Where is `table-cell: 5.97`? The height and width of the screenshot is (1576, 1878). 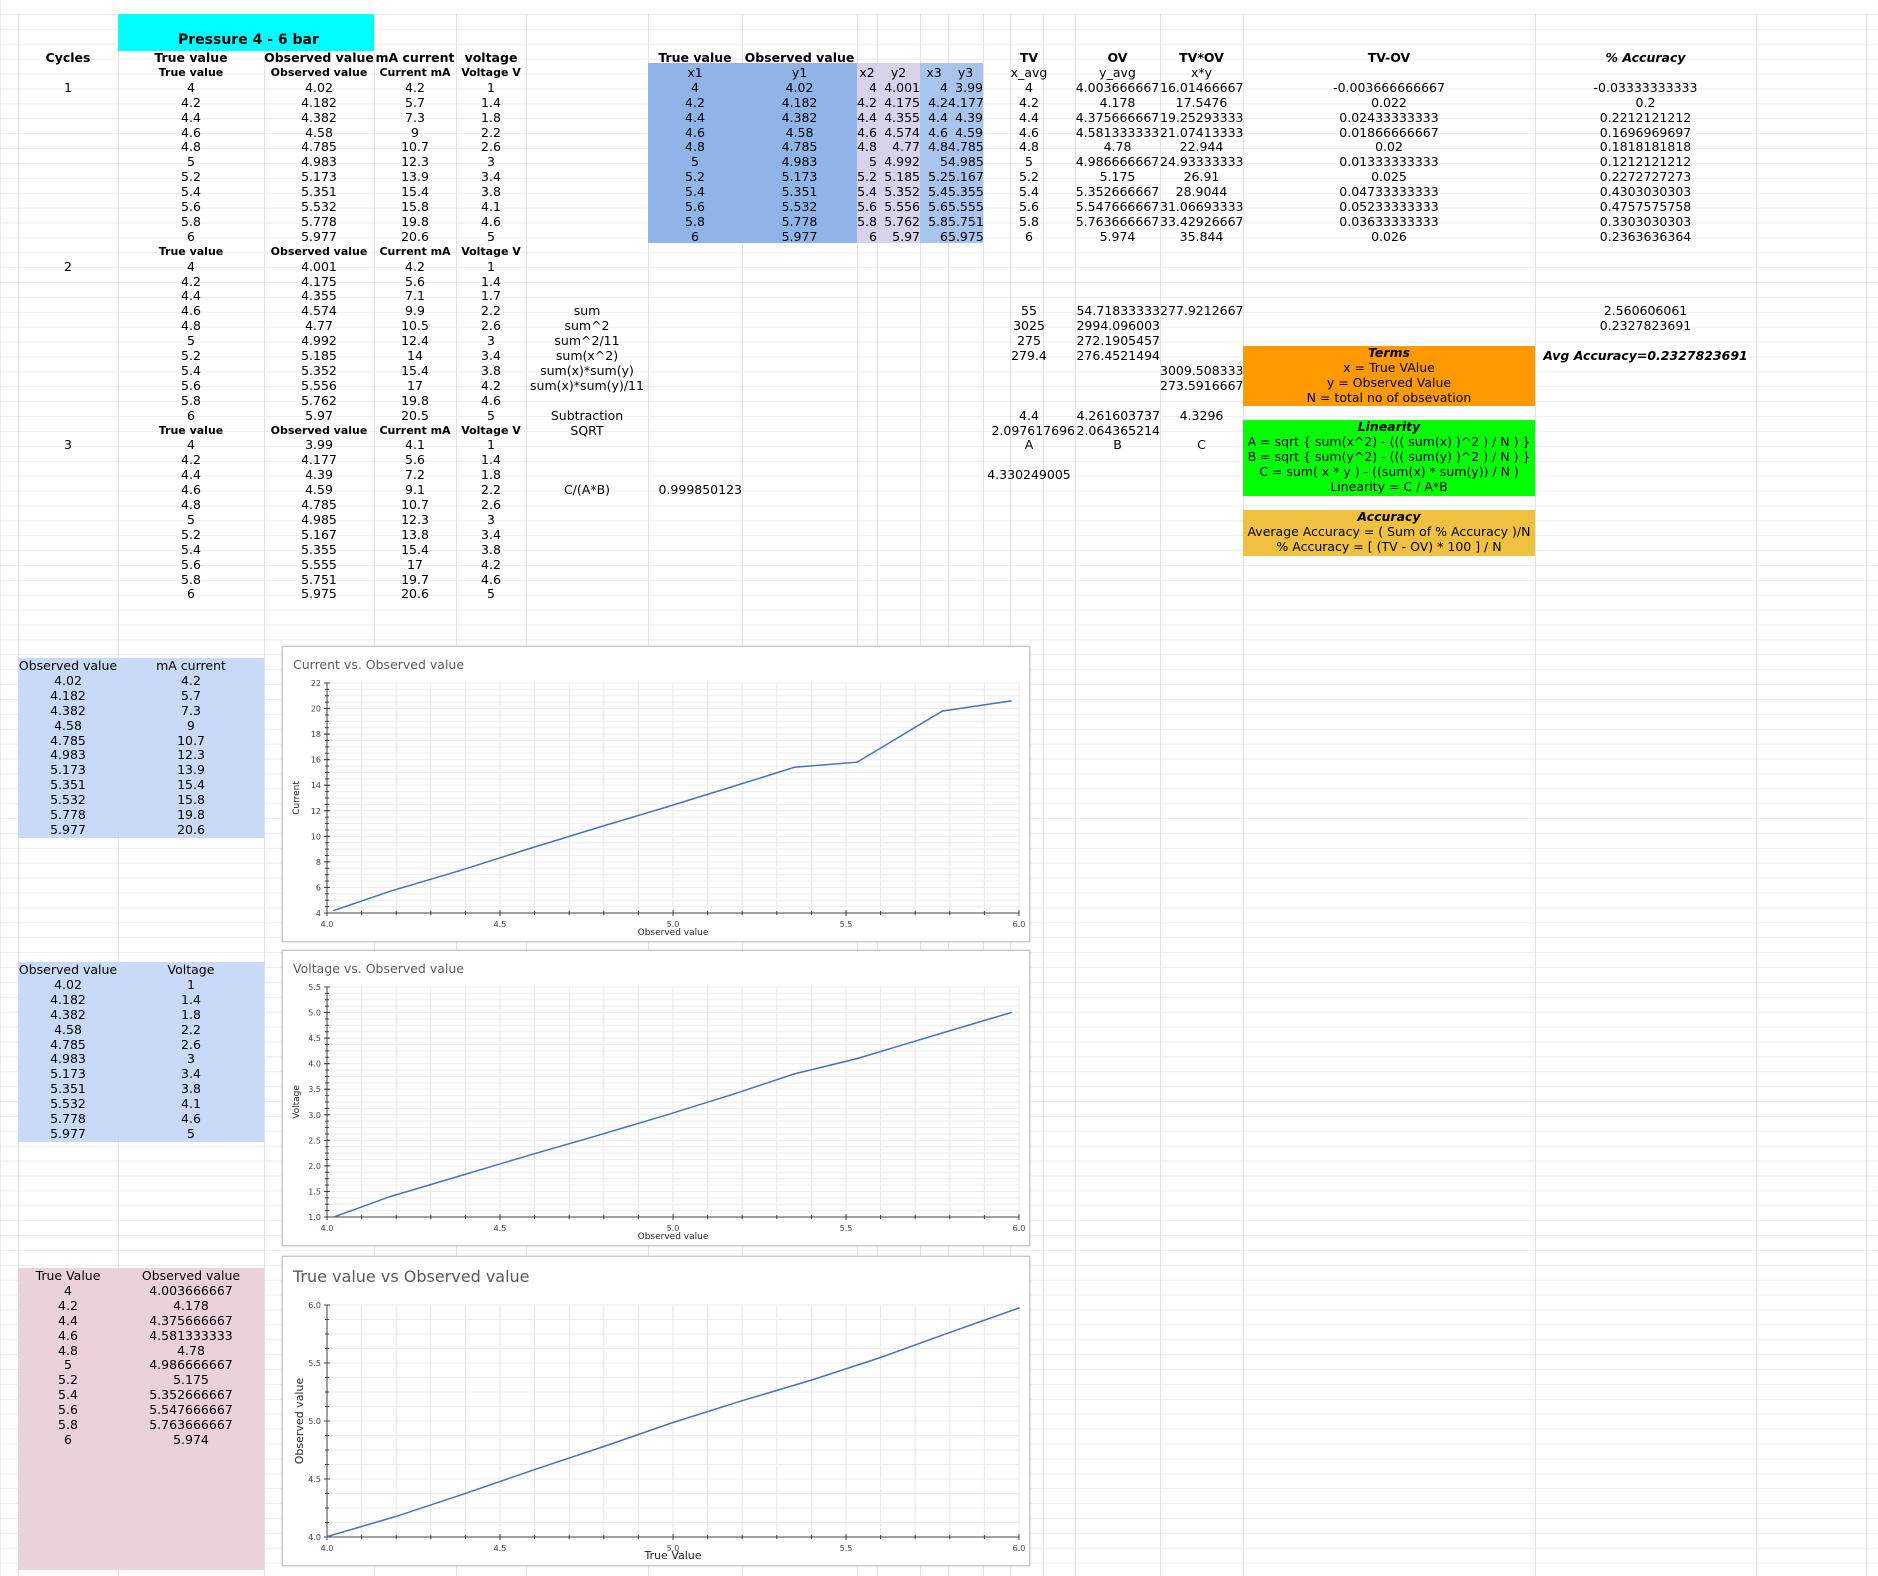 table-cell: 5.97 is located at coordinates (319, 415).